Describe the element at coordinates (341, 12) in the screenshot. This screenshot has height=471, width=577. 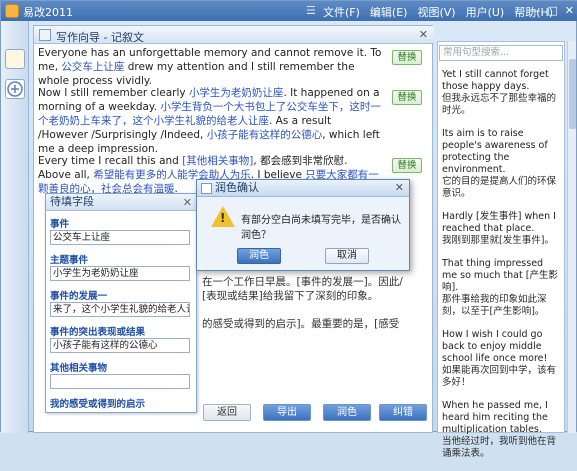
I see `menu-file: 文件(F)` at that location.